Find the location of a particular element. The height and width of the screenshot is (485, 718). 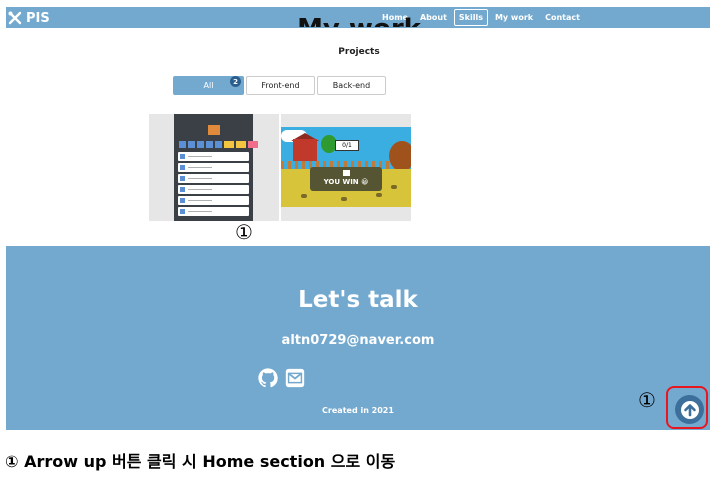

contact-icons is located at coordinates (281, 378).